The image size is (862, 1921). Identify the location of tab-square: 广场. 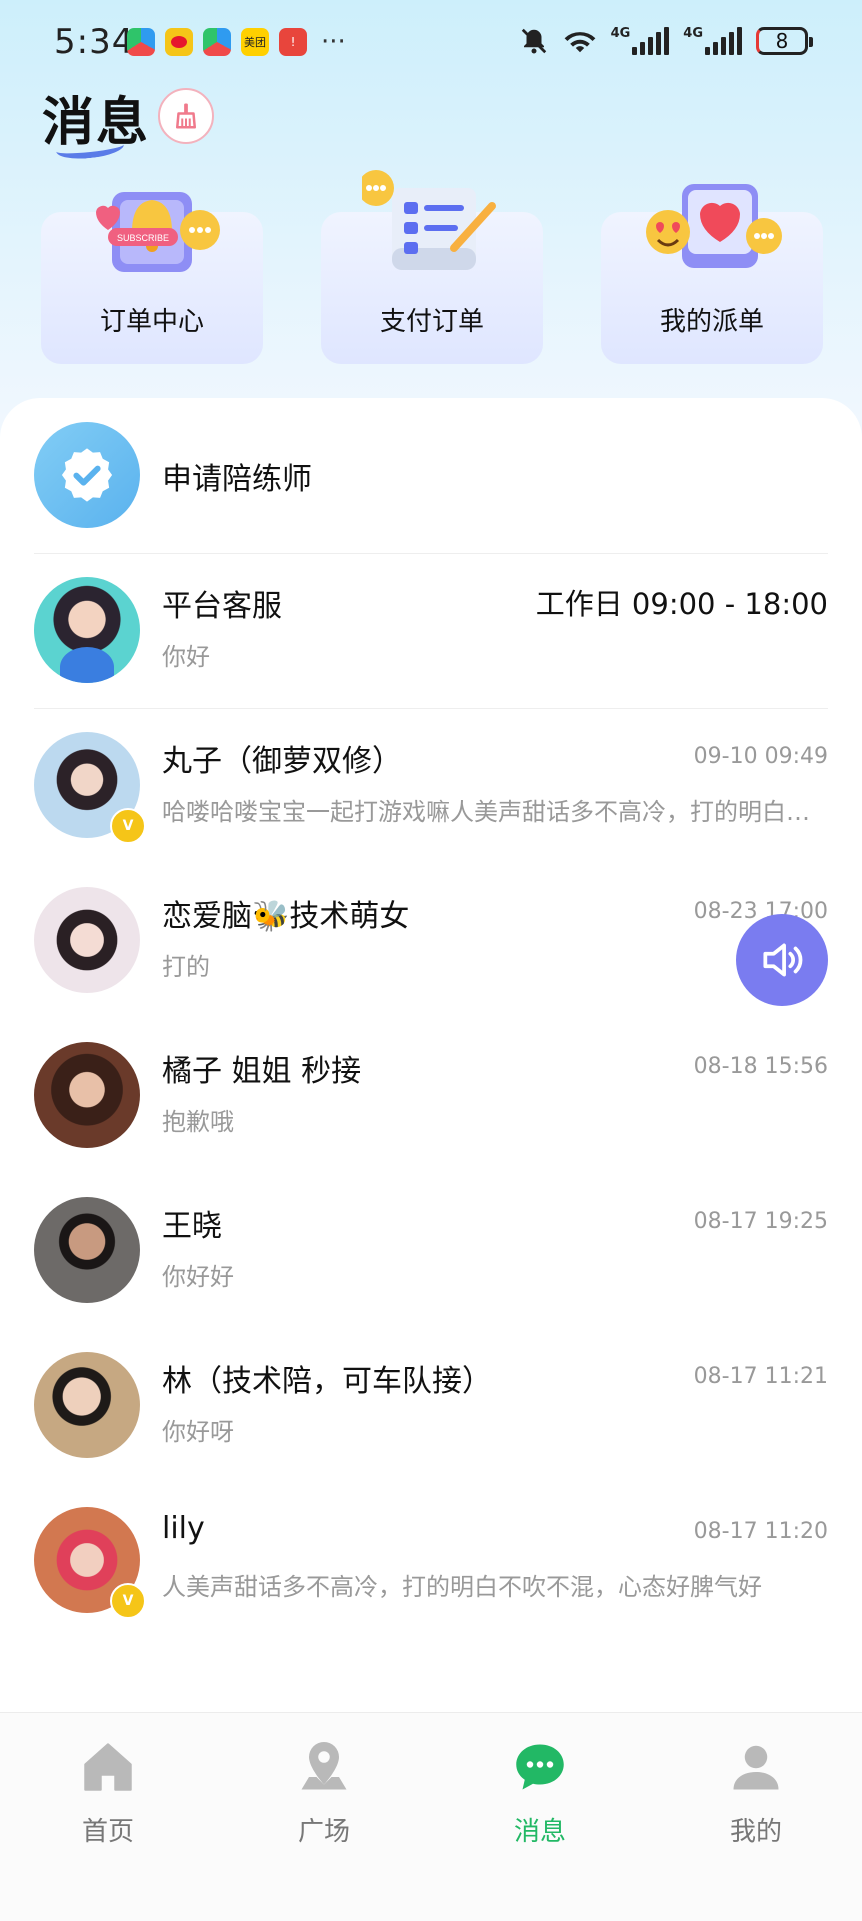
(324, 1792).